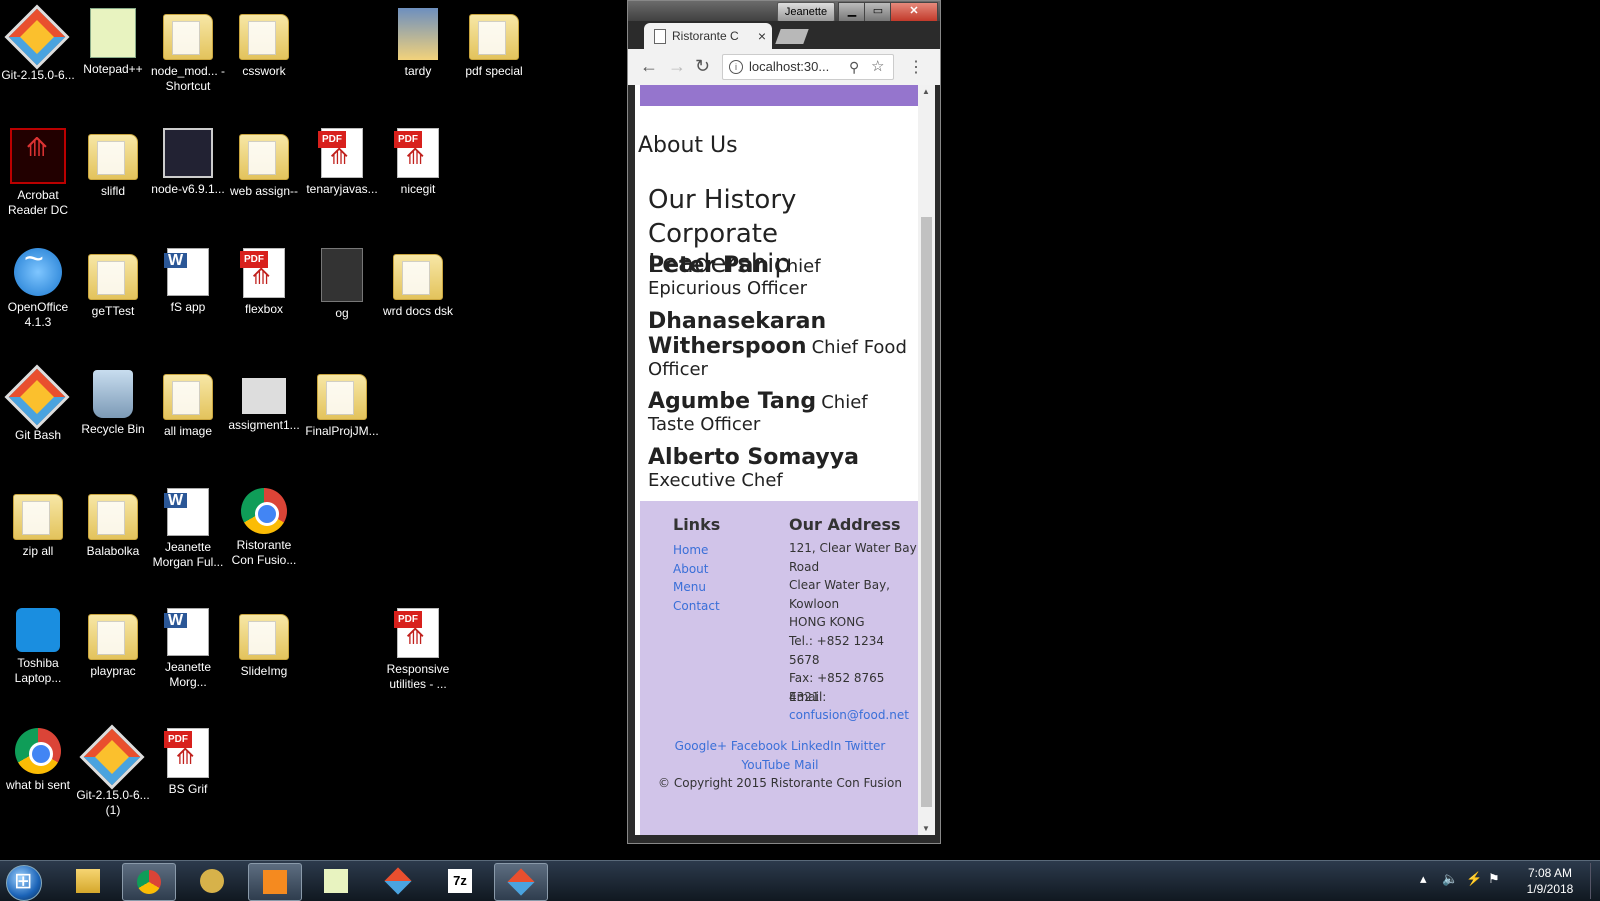  I want to click on desktop-icon-acrobat: Acrobat Reader DC, so click(38, 173).